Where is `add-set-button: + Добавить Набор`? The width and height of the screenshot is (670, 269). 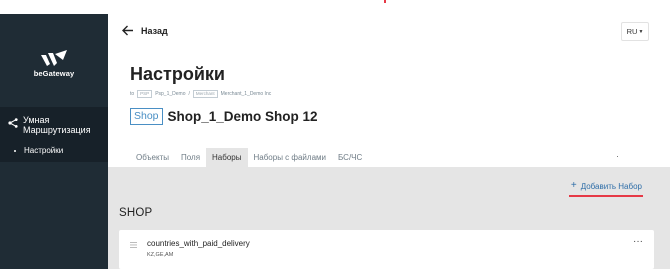 add-set-button: + Добавить Набор is located at coordinates (606, 186).